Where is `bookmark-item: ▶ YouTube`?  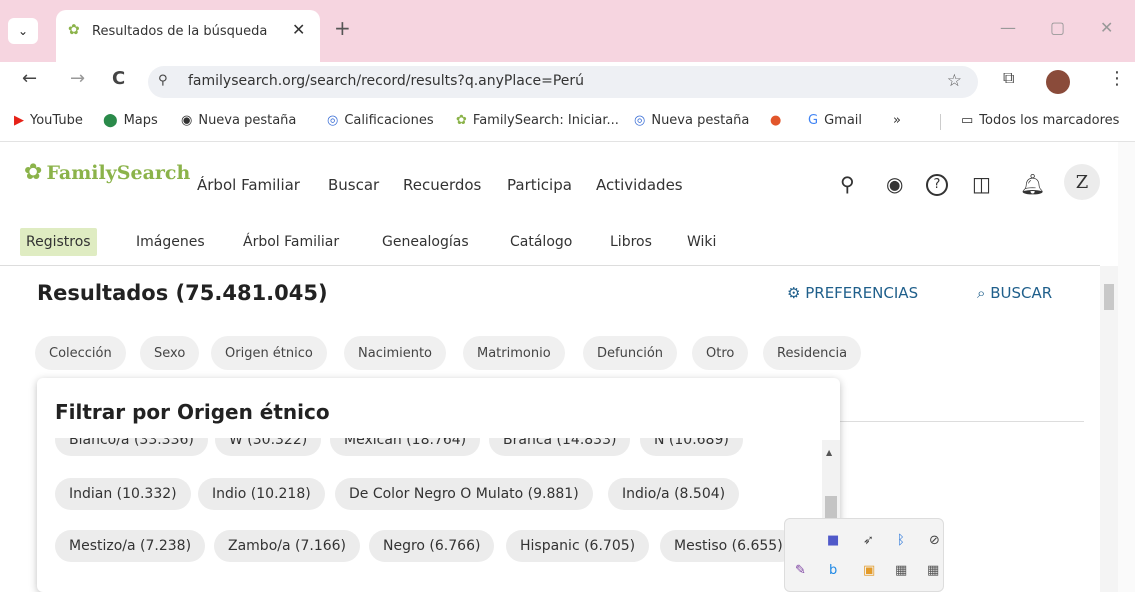
bookmark-item: ▶ YouTube is located at coordinates (48, 120).